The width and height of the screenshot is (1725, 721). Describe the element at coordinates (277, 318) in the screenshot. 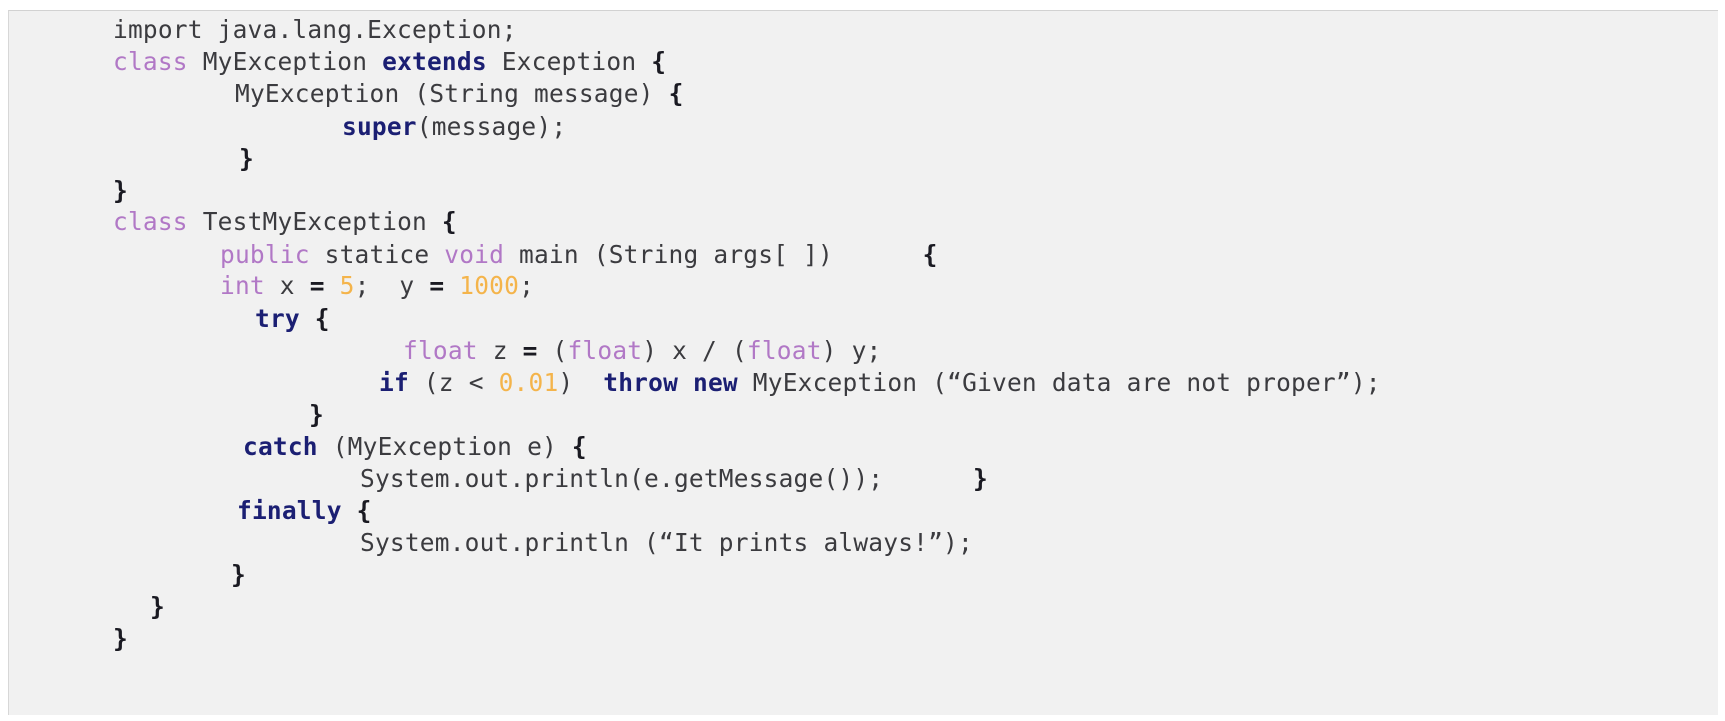

I see `code-token: try` at that location.